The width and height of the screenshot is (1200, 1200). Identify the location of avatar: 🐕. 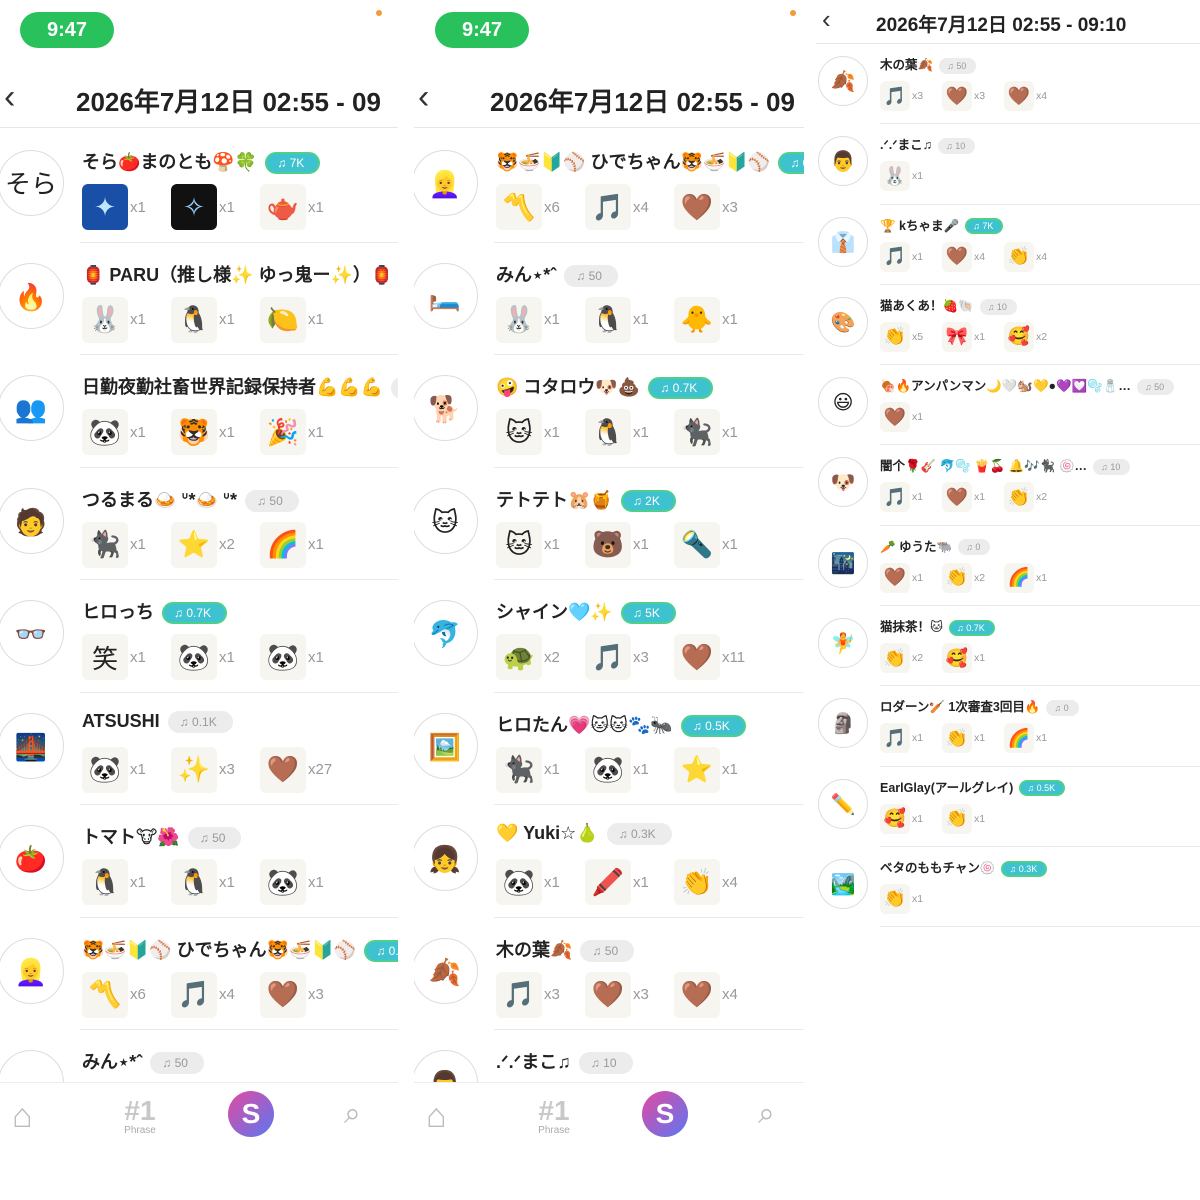
(446, 408).